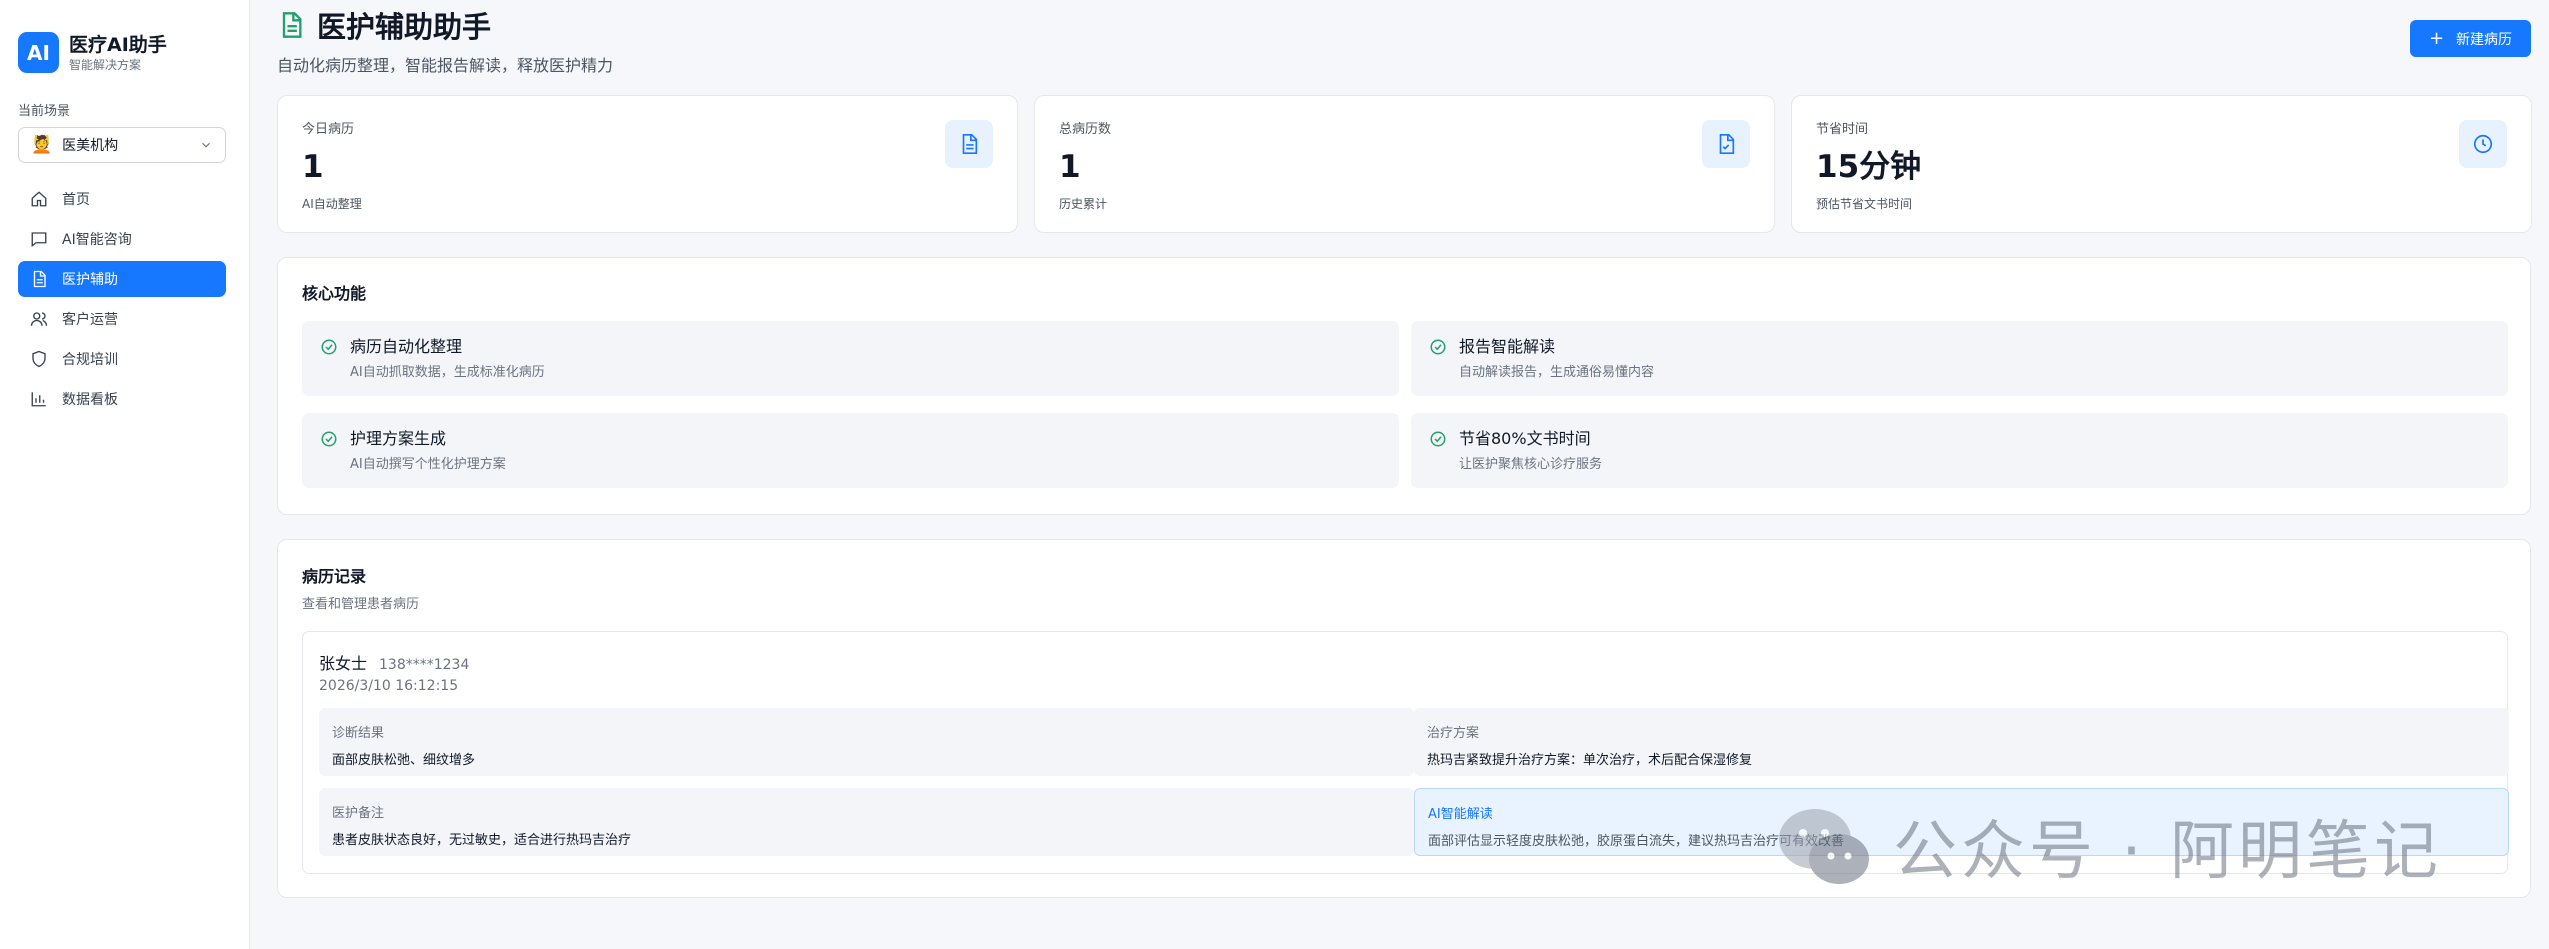 This screenshot has height=949, width=2549. I want to click on stat-label: 节省时间, so click(1842, 129).